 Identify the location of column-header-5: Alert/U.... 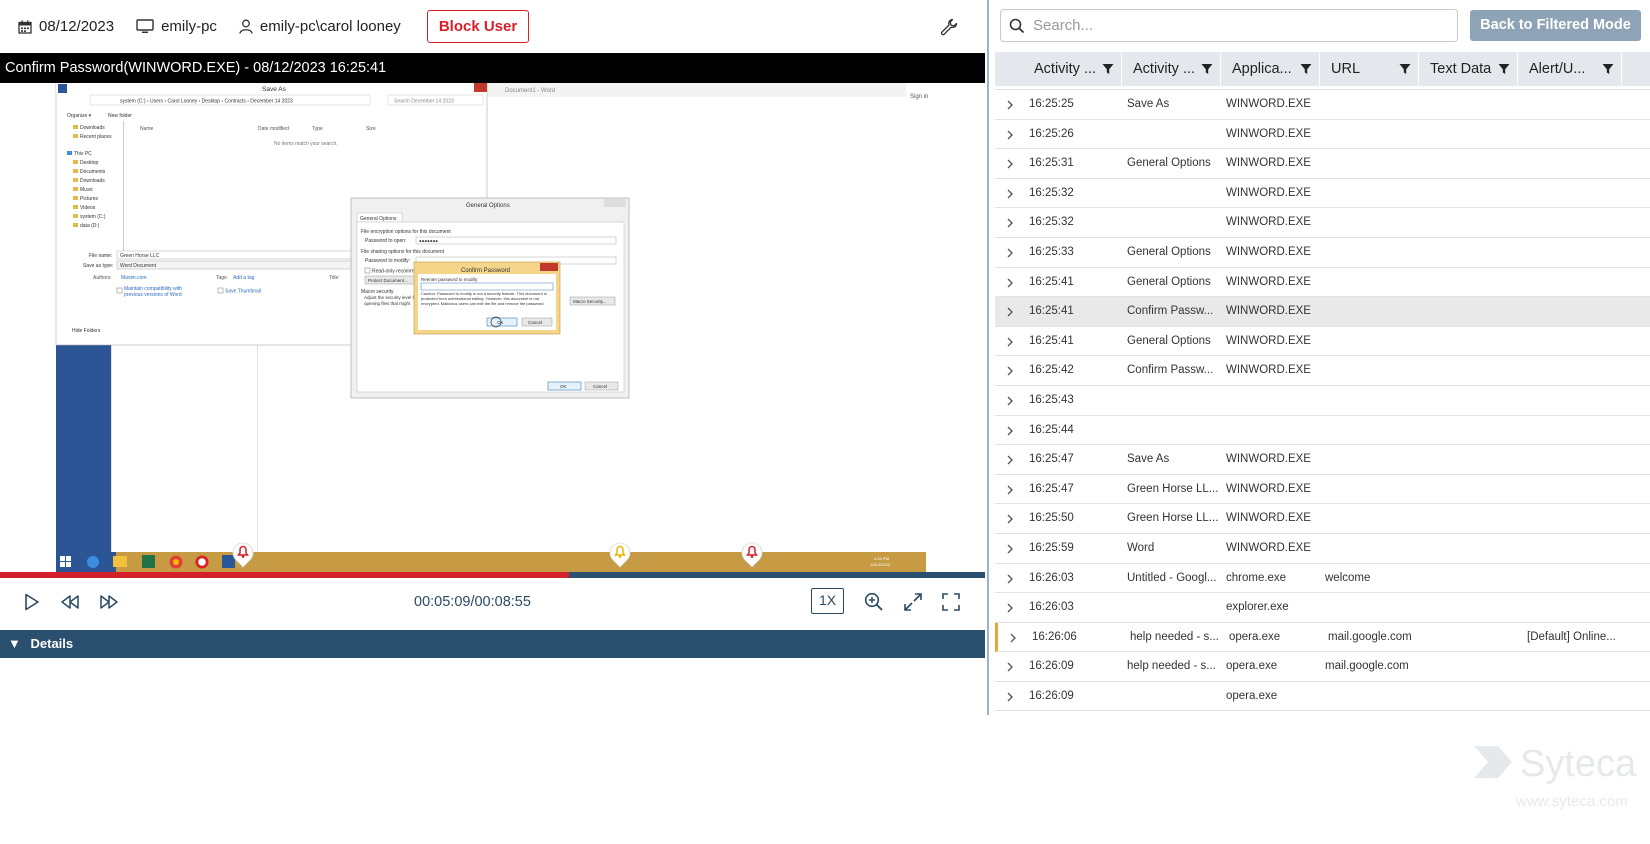
(1570, 69).